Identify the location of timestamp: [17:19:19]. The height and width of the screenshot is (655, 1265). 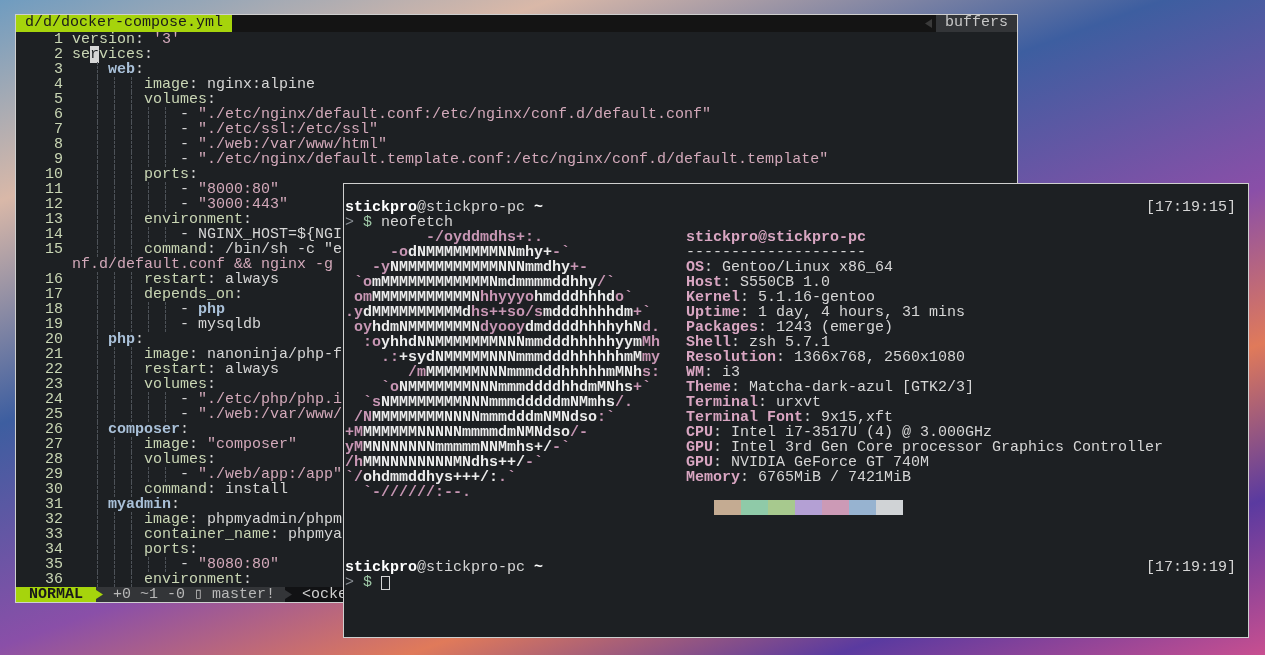
(1191, 567).